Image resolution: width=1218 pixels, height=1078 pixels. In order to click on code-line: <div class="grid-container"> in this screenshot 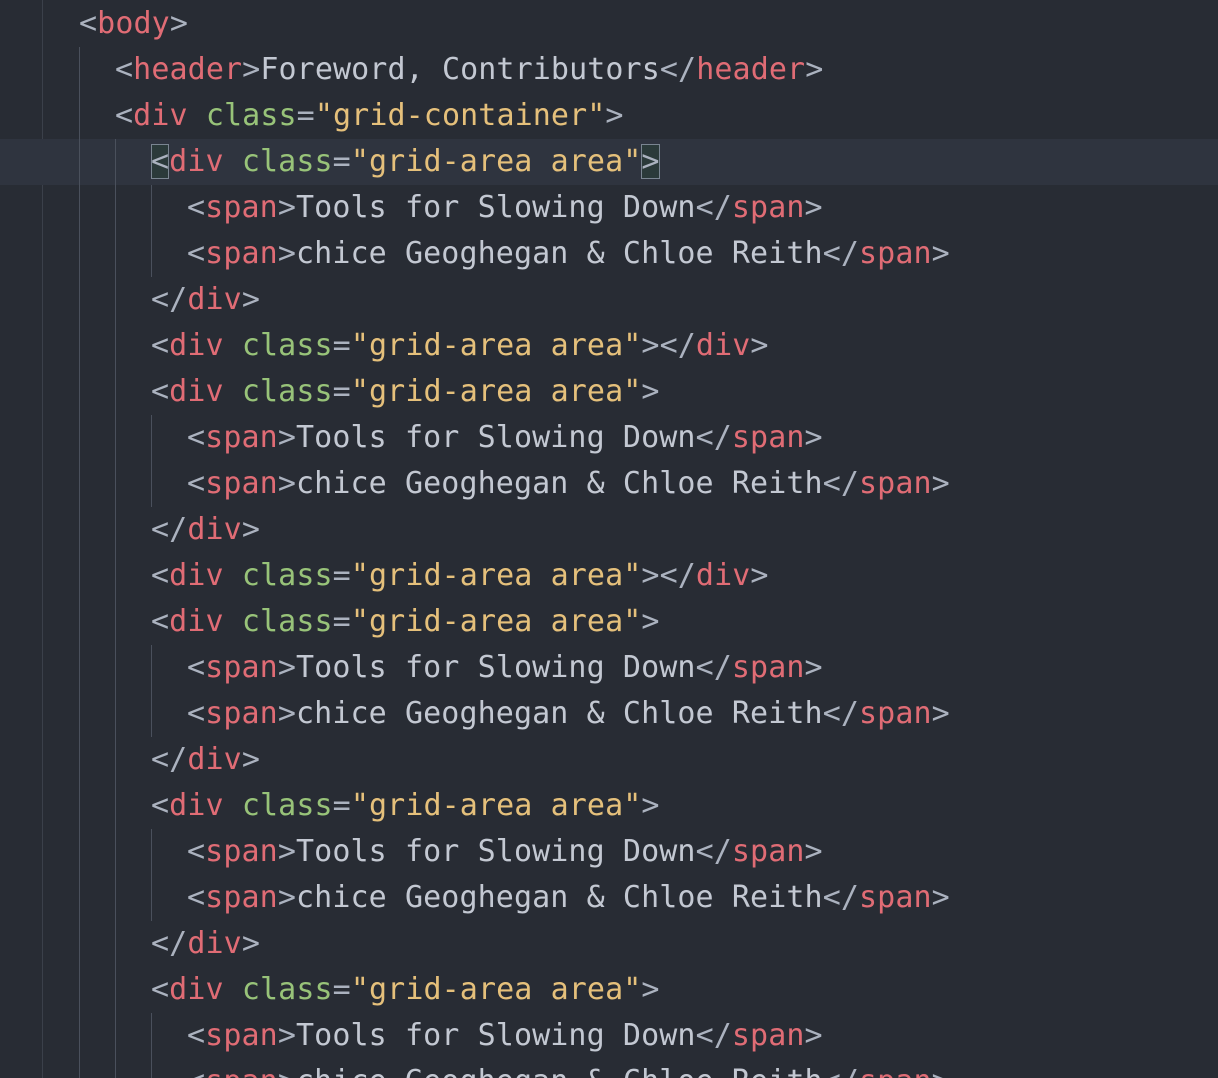, I will do `click(609, 116)`.